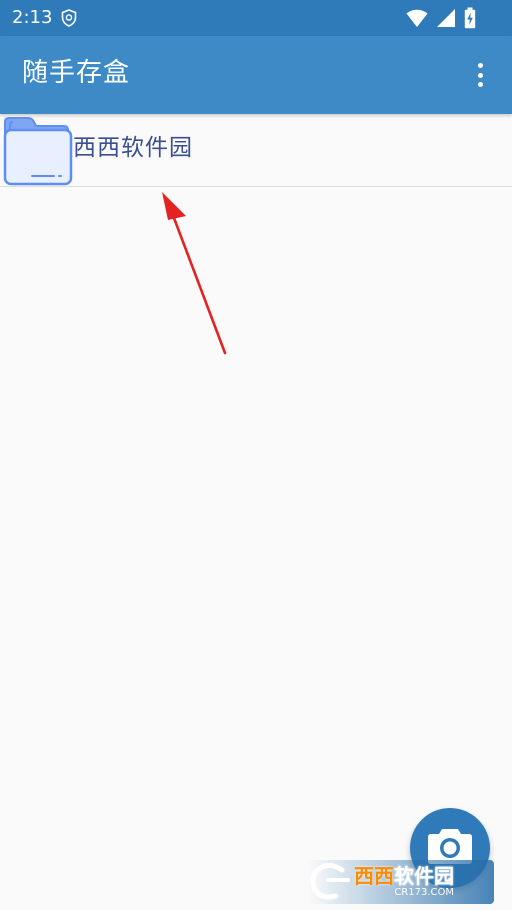  Describe the element at coordinates (256, 18) in the screenshot. I see `status-bar: 2:13` at that location.